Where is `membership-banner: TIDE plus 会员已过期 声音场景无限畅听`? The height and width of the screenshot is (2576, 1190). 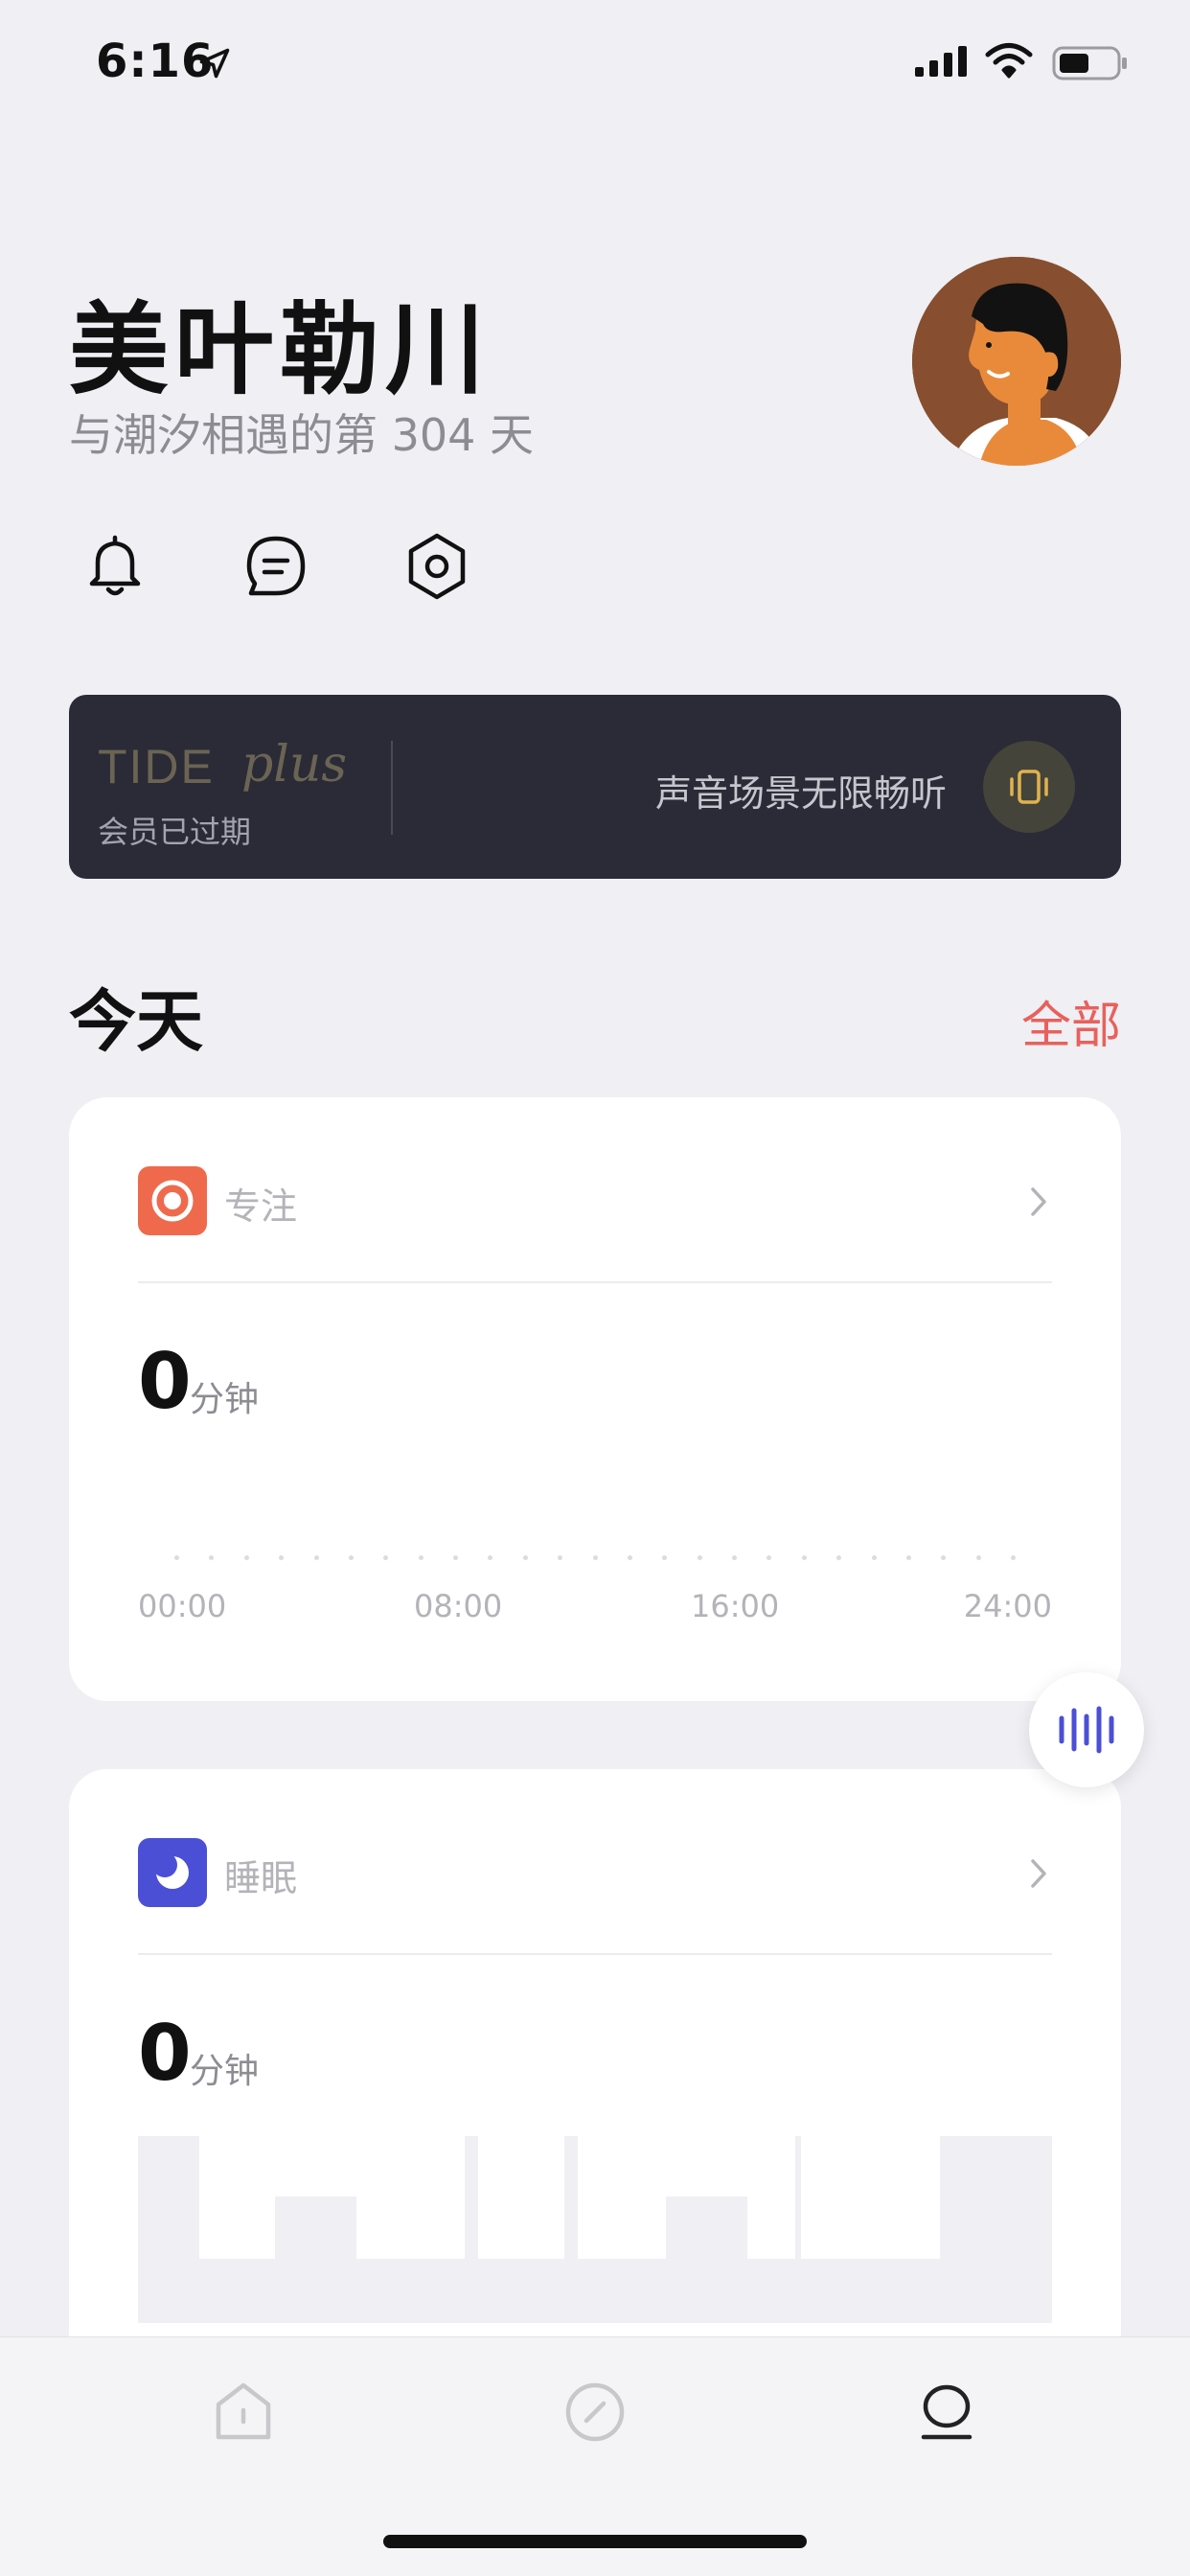 membership-banner: TIDE plus 会员已过期 声音场景无限畅听 is located at coordinates (595, 787).